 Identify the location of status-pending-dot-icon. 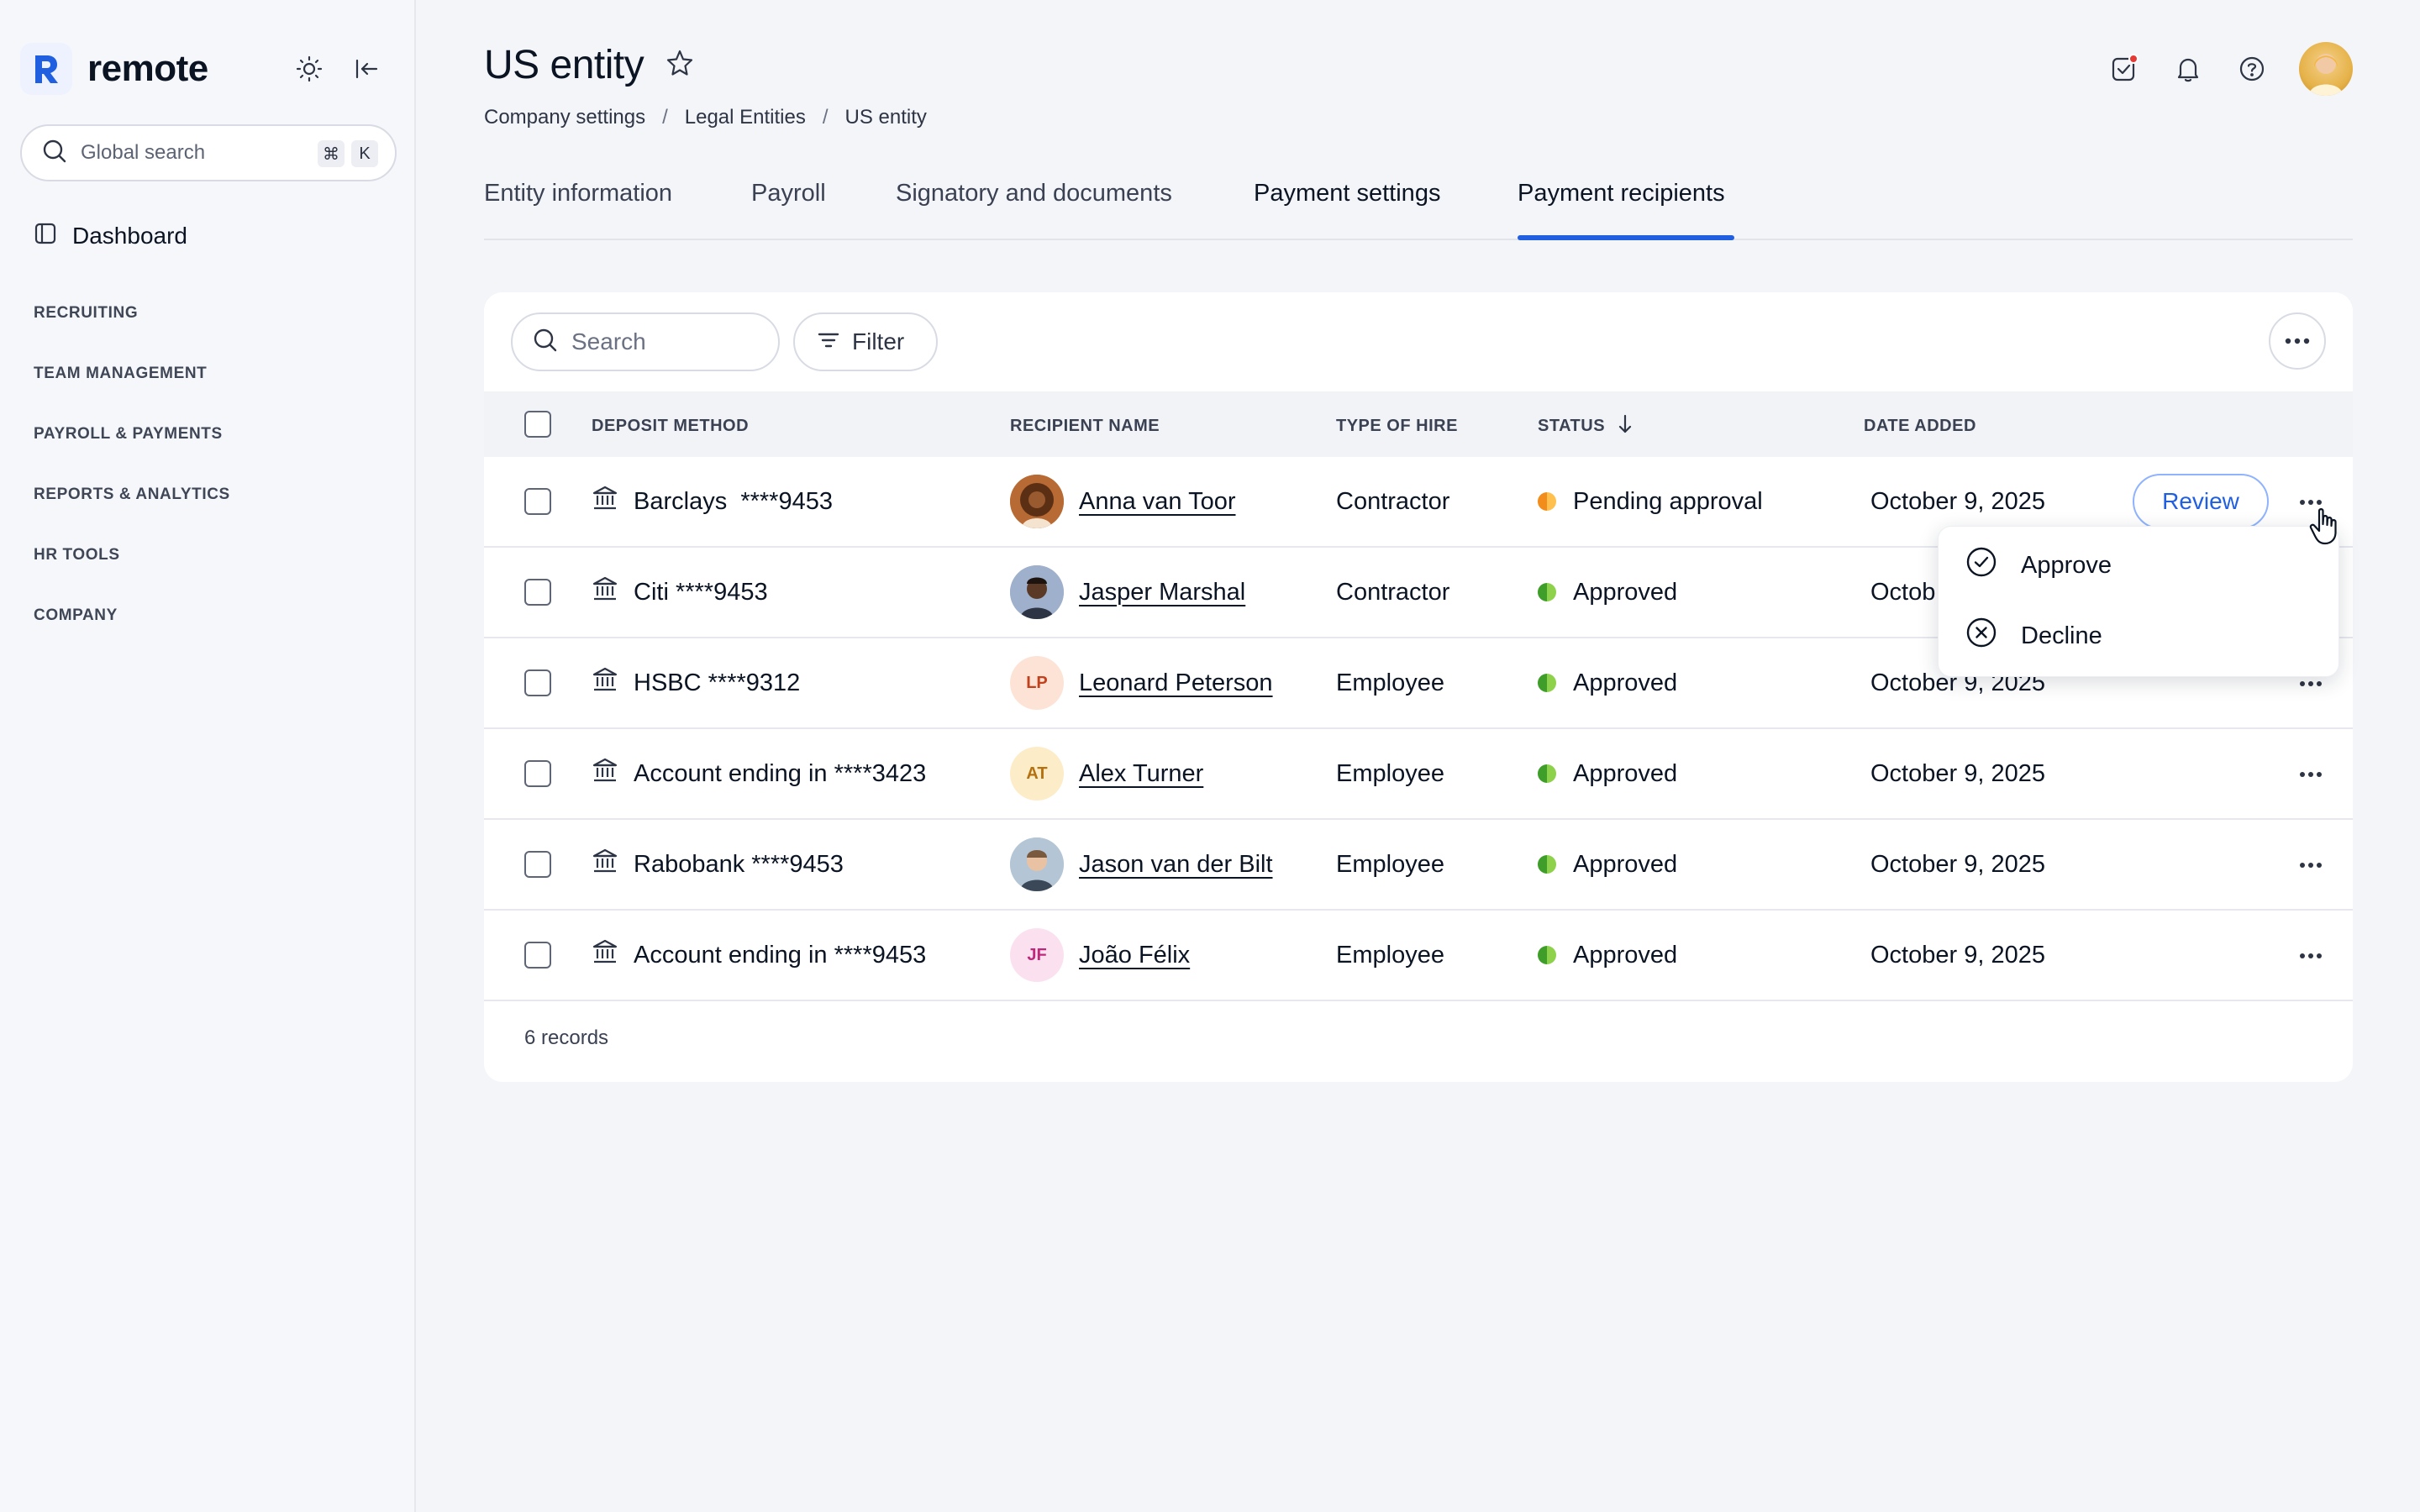
(1547, 501).